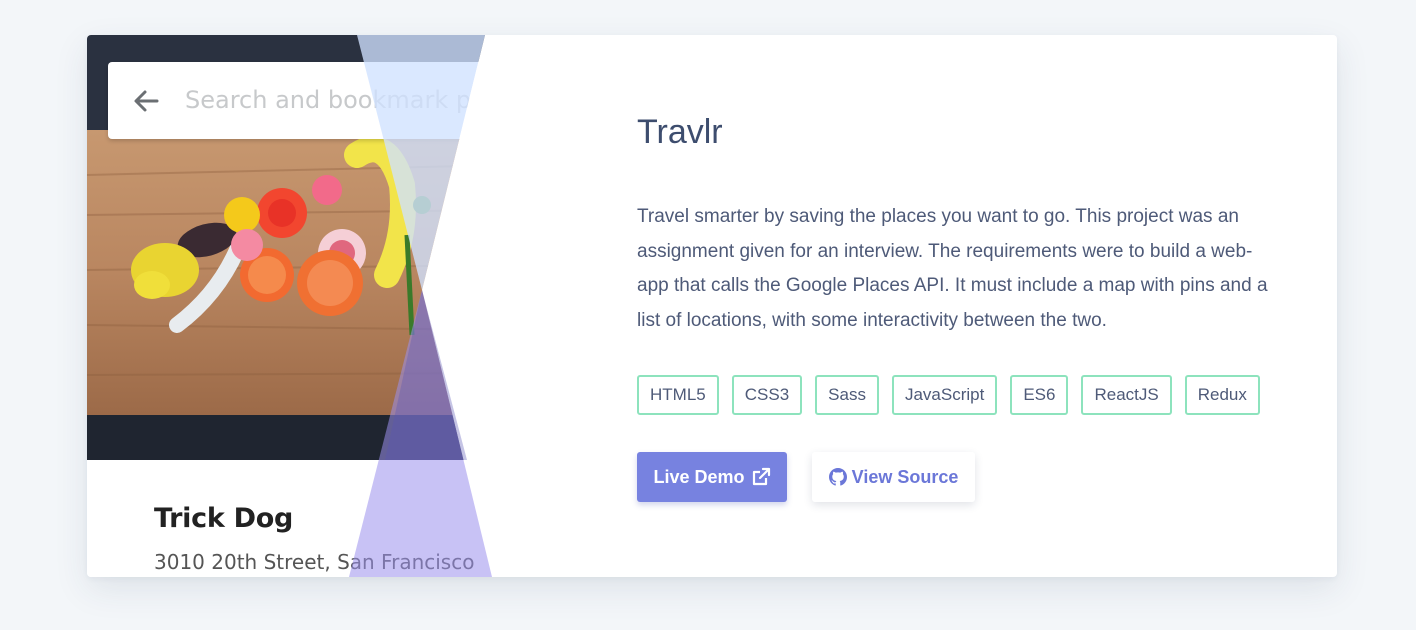 The width and height of the screenshot is (1416, 630). I want to click on view-source-button: View Source, so click(893, 477).